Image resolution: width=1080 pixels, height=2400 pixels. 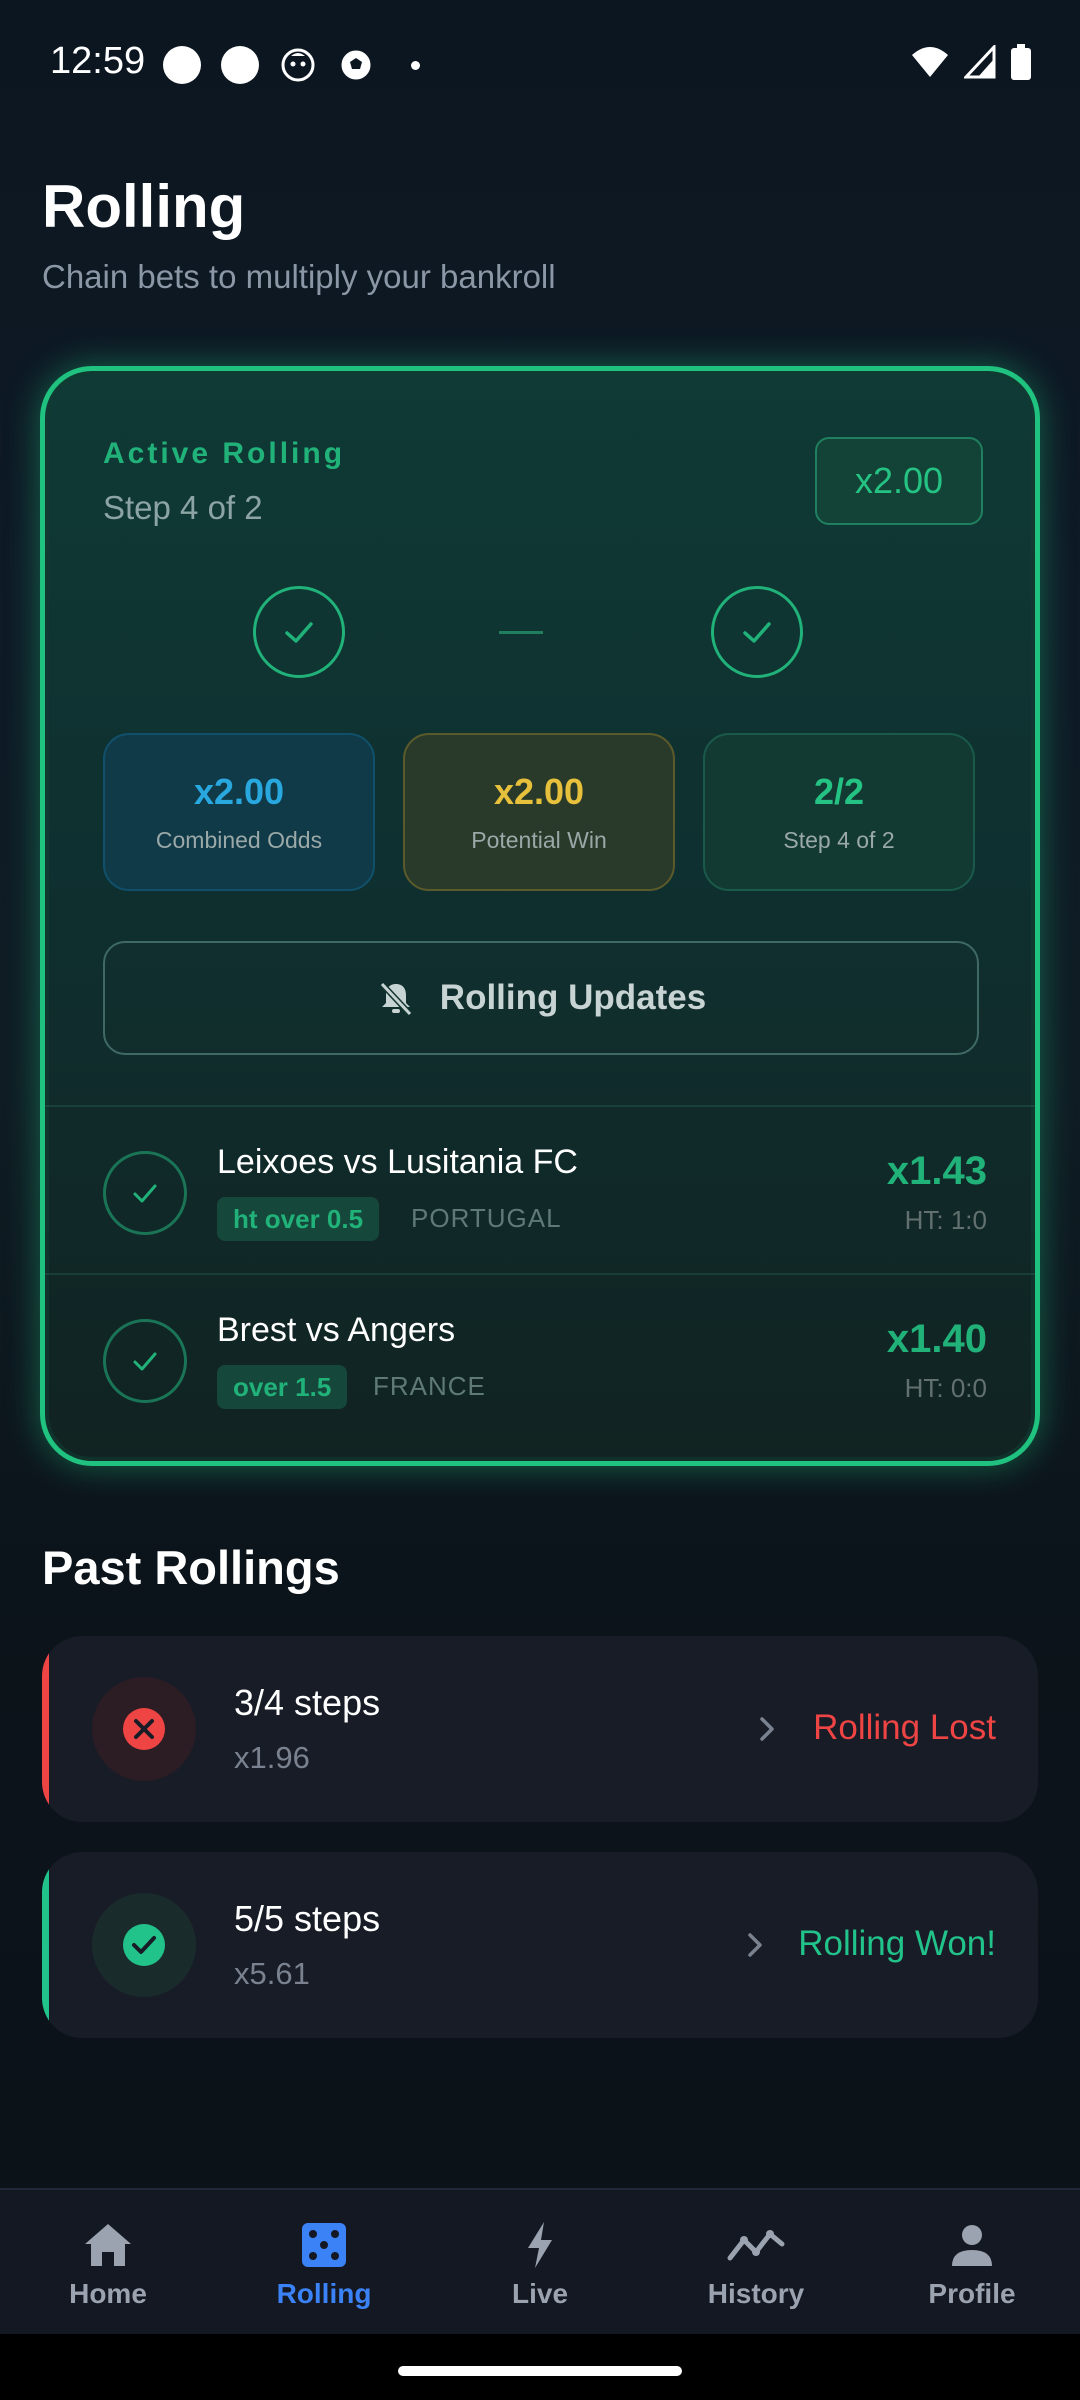 I want to click on potential-win-stat: x2.00 Potential Win, so click(x=539, y=812).